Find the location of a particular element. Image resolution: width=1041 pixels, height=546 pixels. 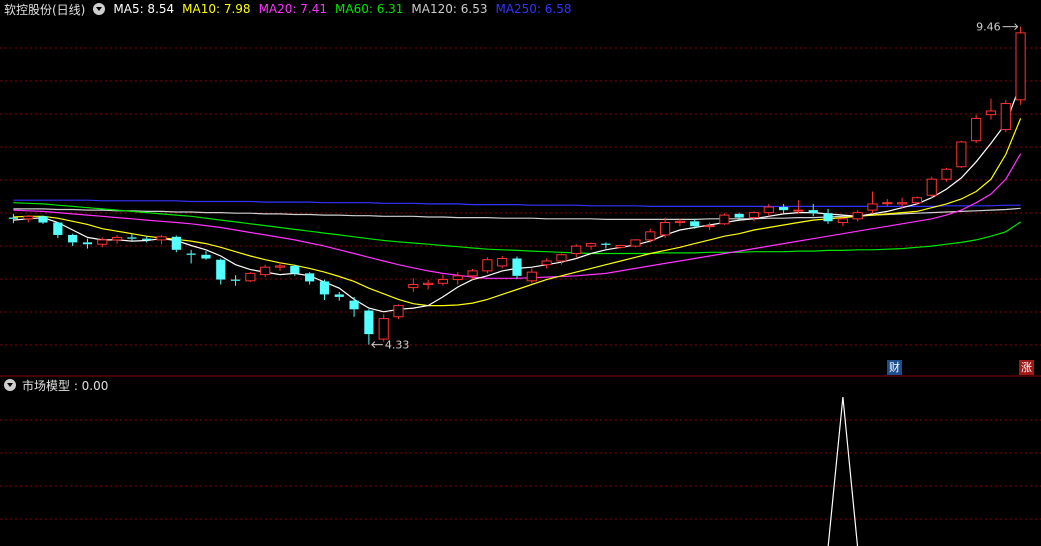

limit-up-badge: 涨 is located at coordinates (1026, 367).